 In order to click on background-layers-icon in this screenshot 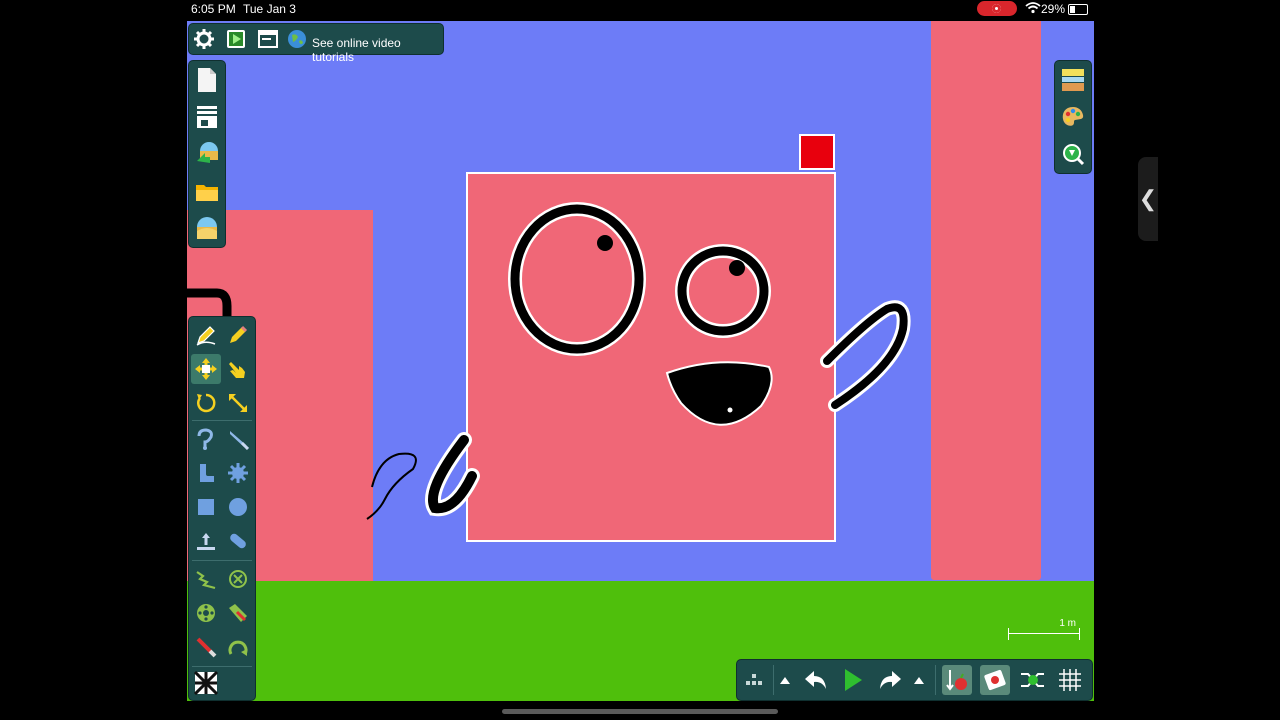, I will do `click(1073, 80)`.